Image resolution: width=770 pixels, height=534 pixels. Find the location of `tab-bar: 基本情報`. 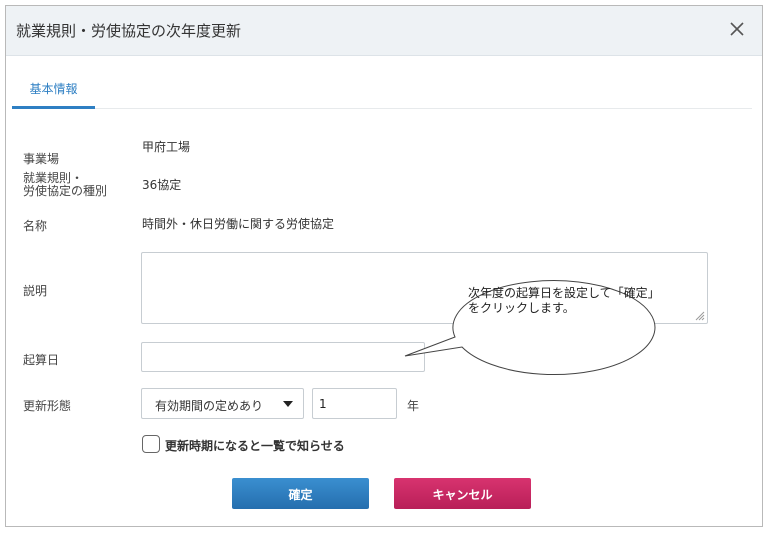

tab-bar: 基本情報 is located at coordinates (382, 88).